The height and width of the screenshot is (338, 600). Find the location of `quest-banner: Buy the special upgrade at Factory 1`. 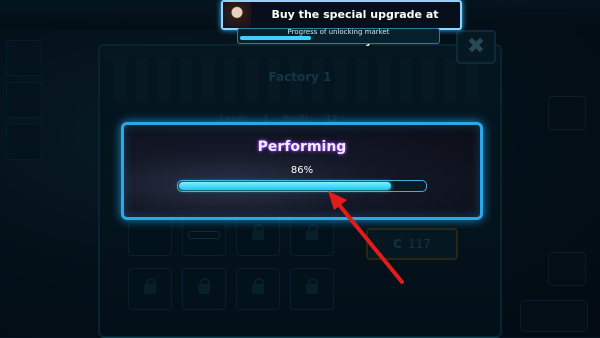

quest-banner: Buy the special upgrade at Factory 1 is located at coordinates (341, 23).